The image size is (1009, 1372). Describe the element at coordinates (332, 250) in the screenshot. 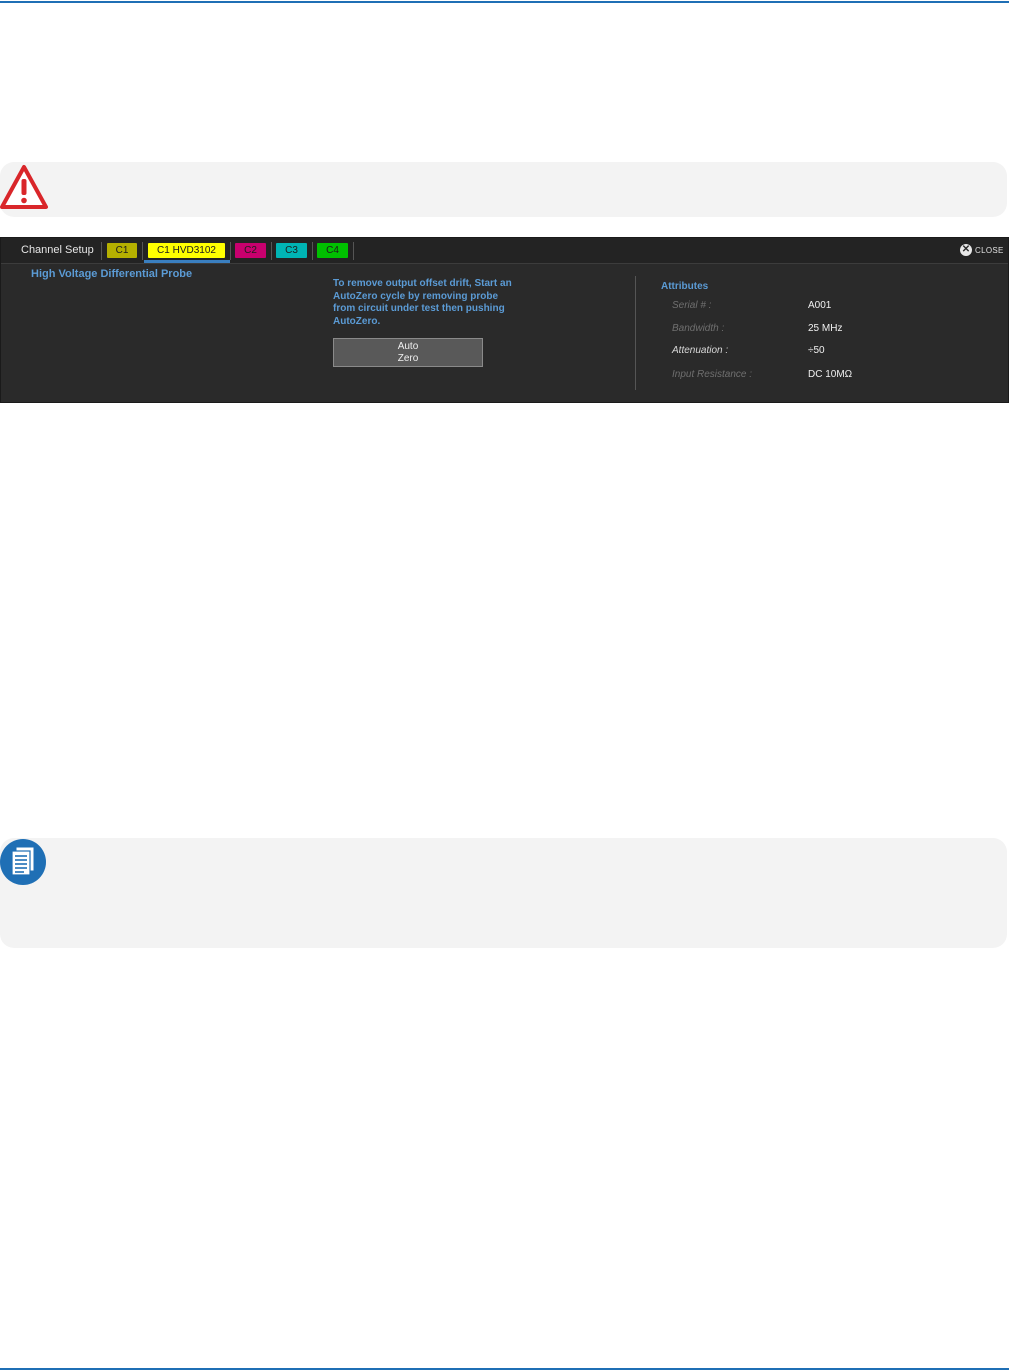

I see `tab-c4: C4` at that location.